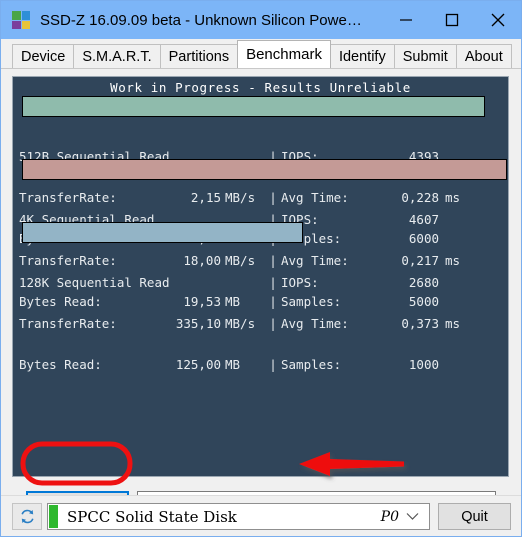 This screenshot has width=522, height=537. Describe the element at coordinates (25, 24) in the screenshot. I see `app-icon-tile-yellow` at that location.